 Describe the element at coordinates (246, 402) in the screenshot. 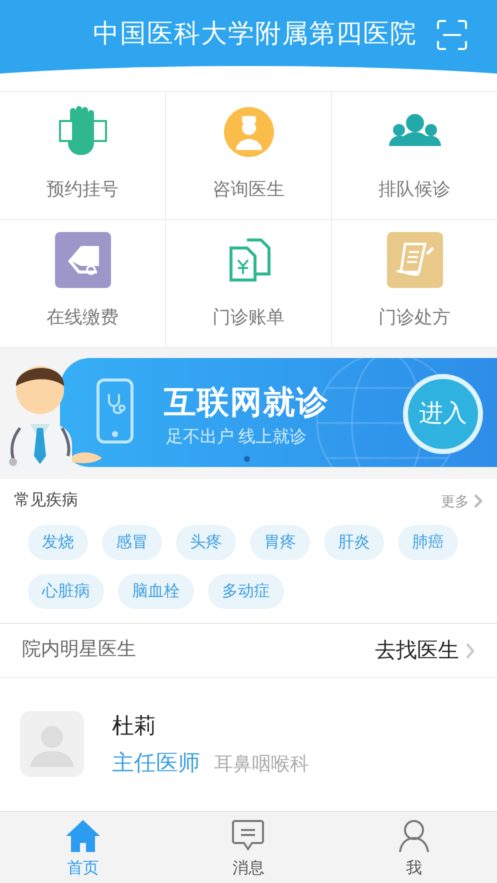

I see `banner-title: 互联网就诊` at that location.